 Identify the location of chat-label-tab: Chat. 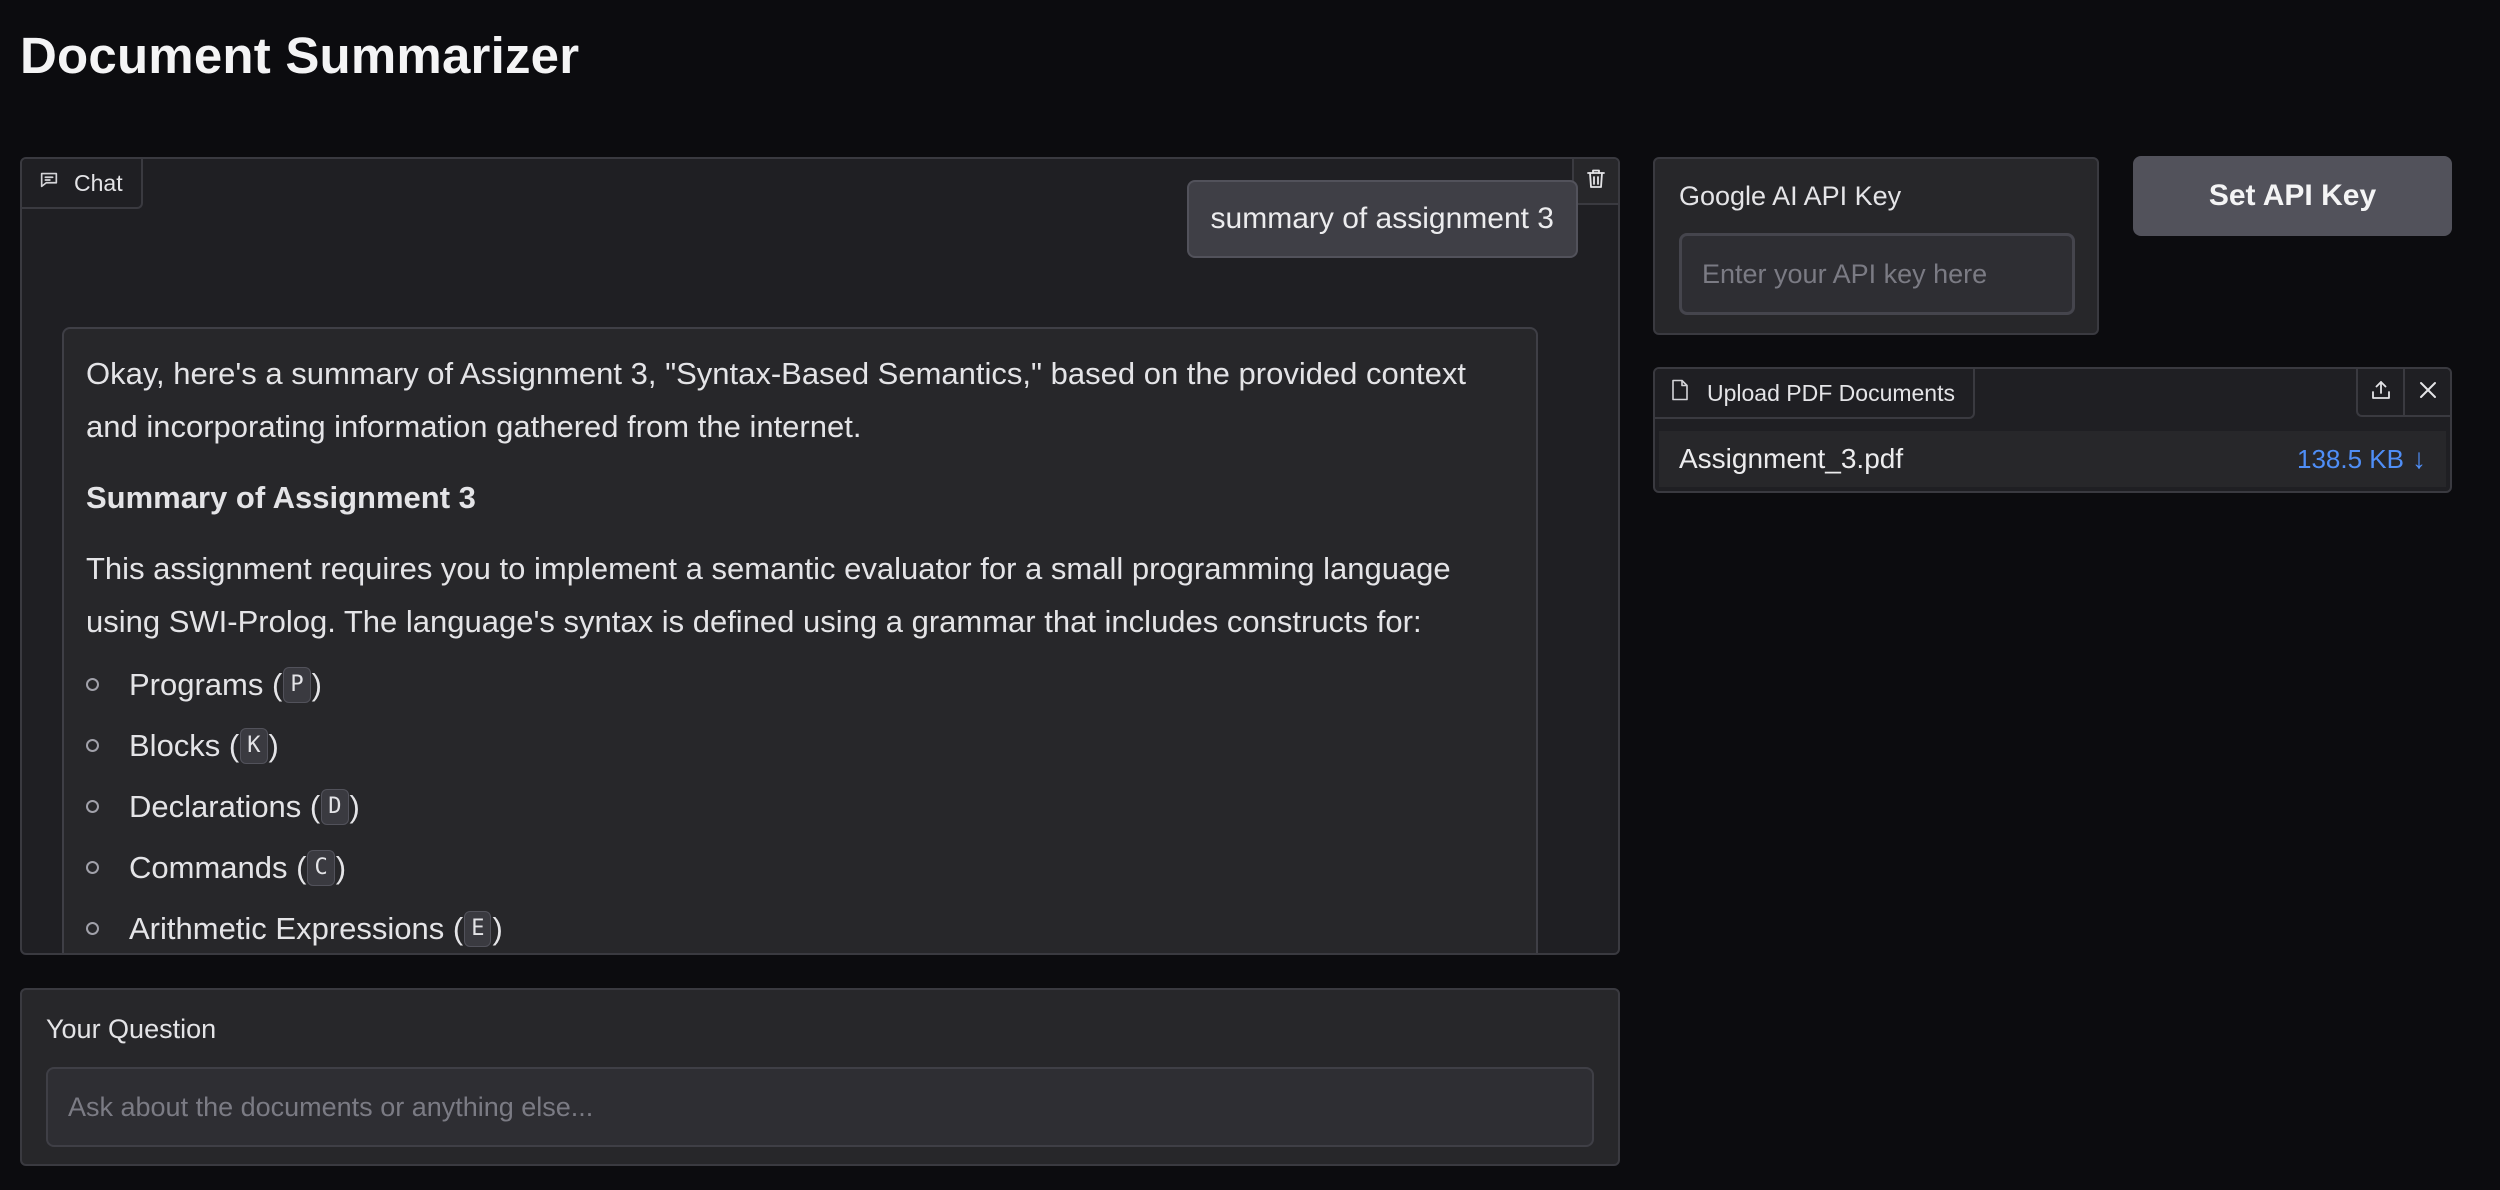
(82, 184).